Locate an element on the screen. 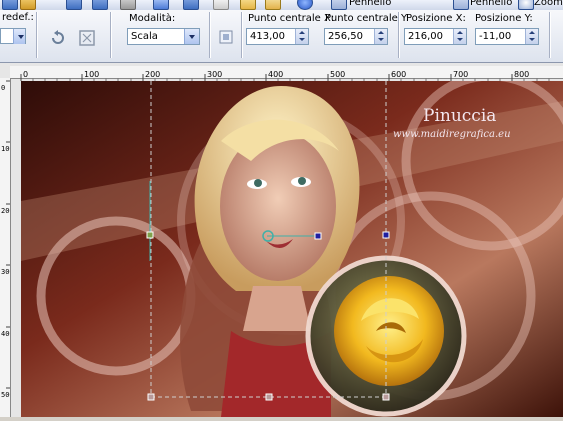 This screenshot has width=563, height=421. paste-icon is located at coordinates (248, 5).